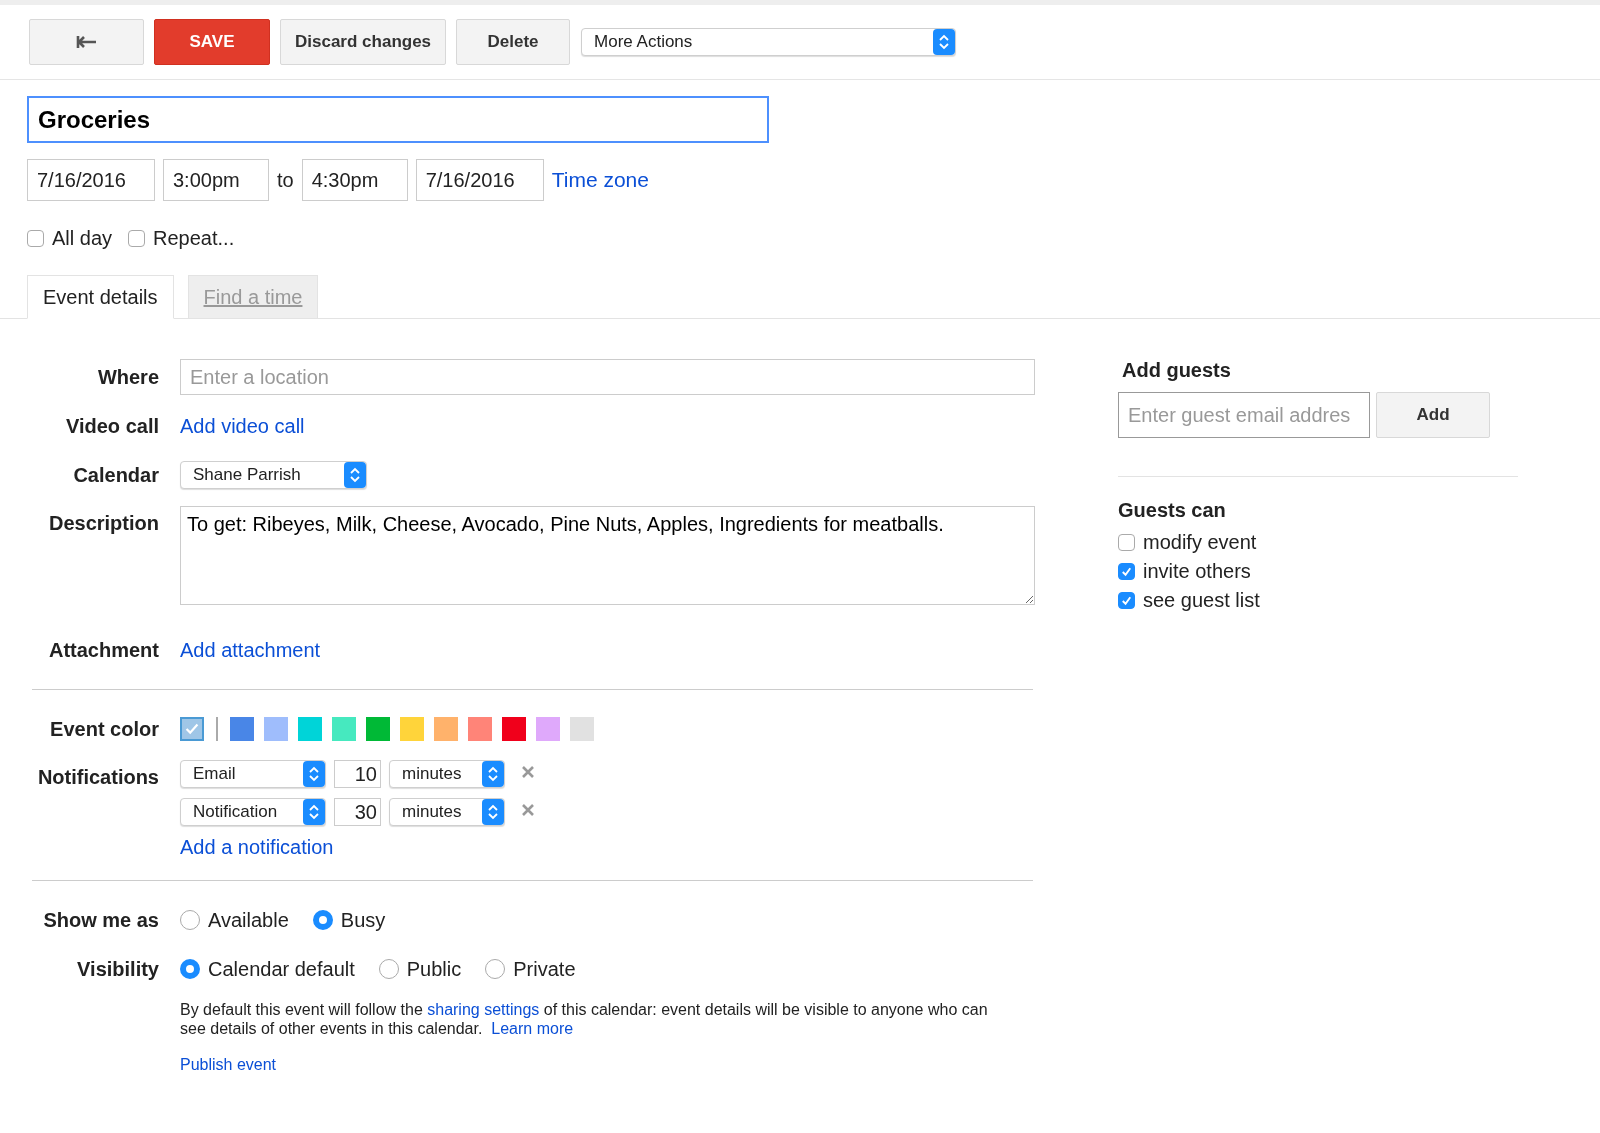  What do you see at coordinates (1177, 370) in the screenshot?
I see `add-guests-heading: Add guests` at bounding box center [1177, 370].